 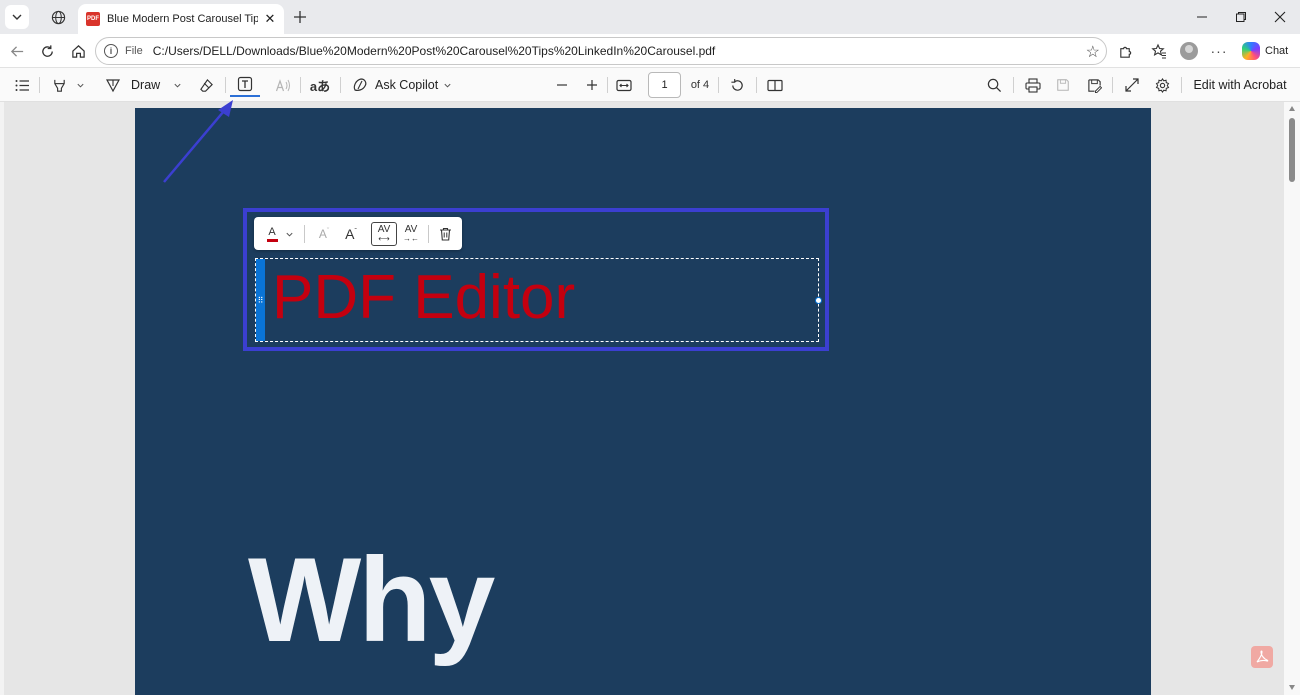 I want to click on increase-font-size-button: Aˆ, so click(x=351, y=234).